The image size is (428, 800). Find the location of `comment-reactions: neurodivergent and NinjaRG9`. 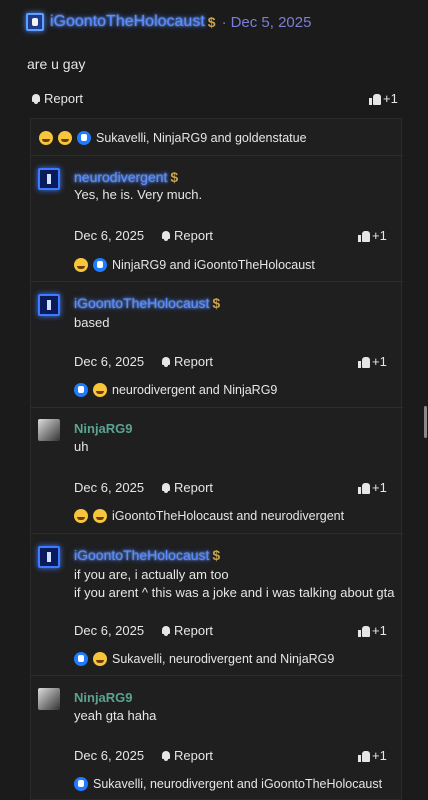

comment-reactions: neurodivergent and NinjaRG9 is located at coordinates (175, 390).